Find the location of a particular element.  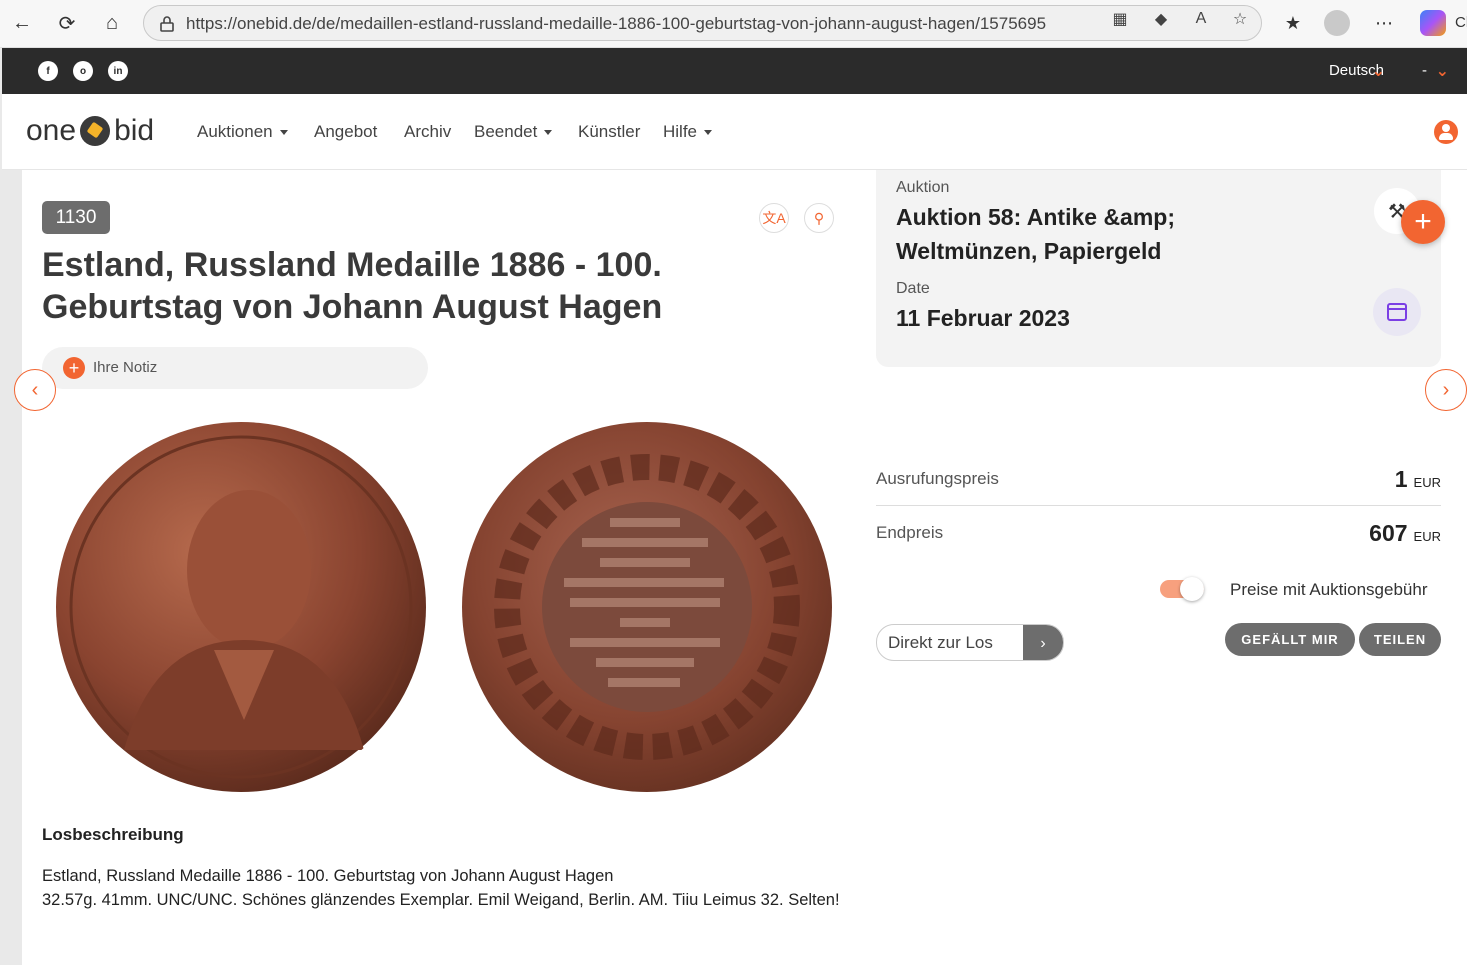

final-price-value: 607 is located at coordinates (1388, 533).